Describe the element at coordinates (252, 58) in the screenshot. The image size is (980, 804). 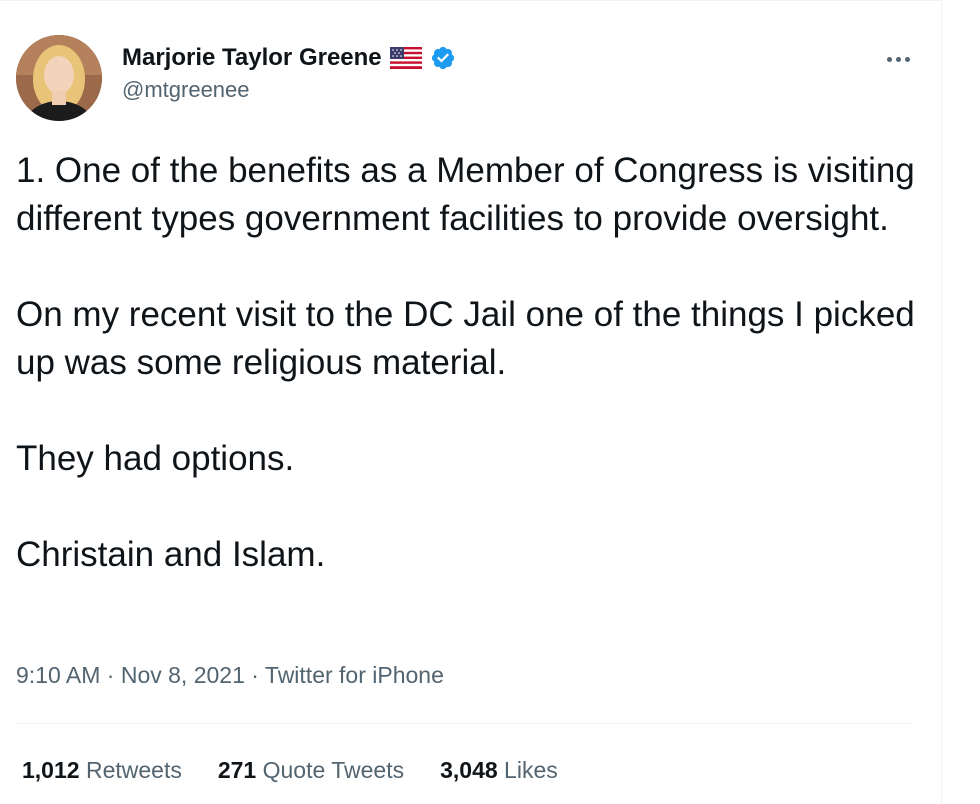
I see `author-display-name: Marjorie Taylor Greene` at that location.